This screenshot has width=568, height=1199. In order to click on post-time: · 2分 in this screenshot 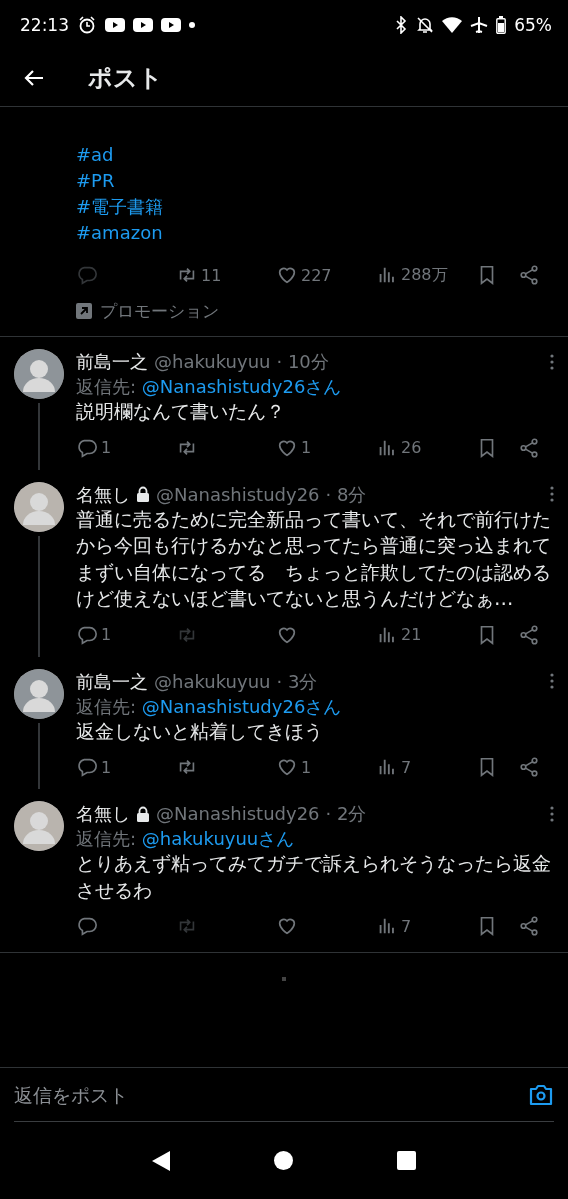, I will do `click(346, 814)`.